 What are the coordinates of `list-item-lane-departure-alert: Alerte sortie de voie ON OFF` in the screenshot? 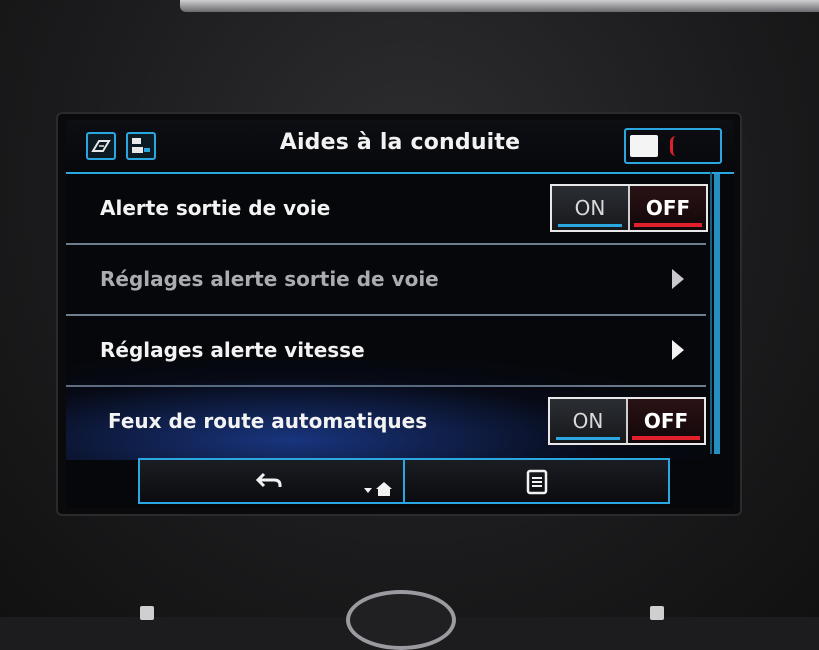 It's located at (387, 209).